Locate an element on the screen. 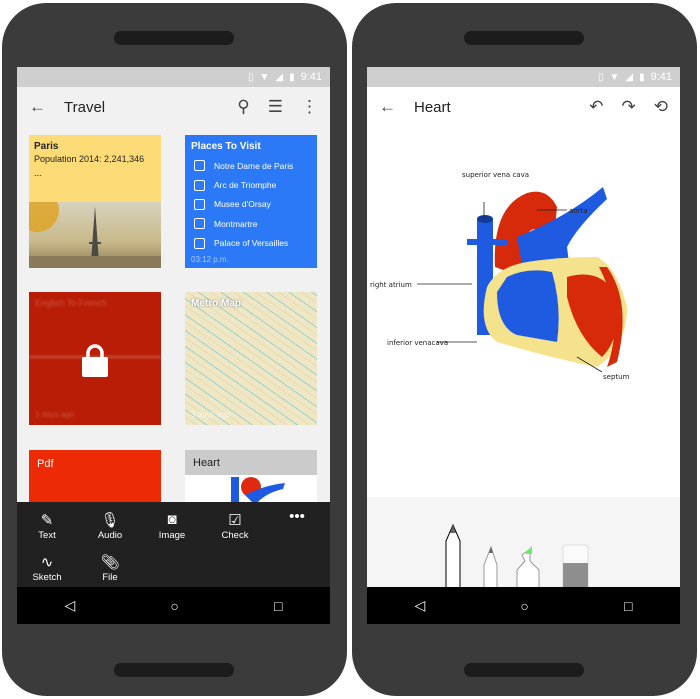 The image size is (700, 699). tool-image: ◙ Image is located at coordinates (172, 526).